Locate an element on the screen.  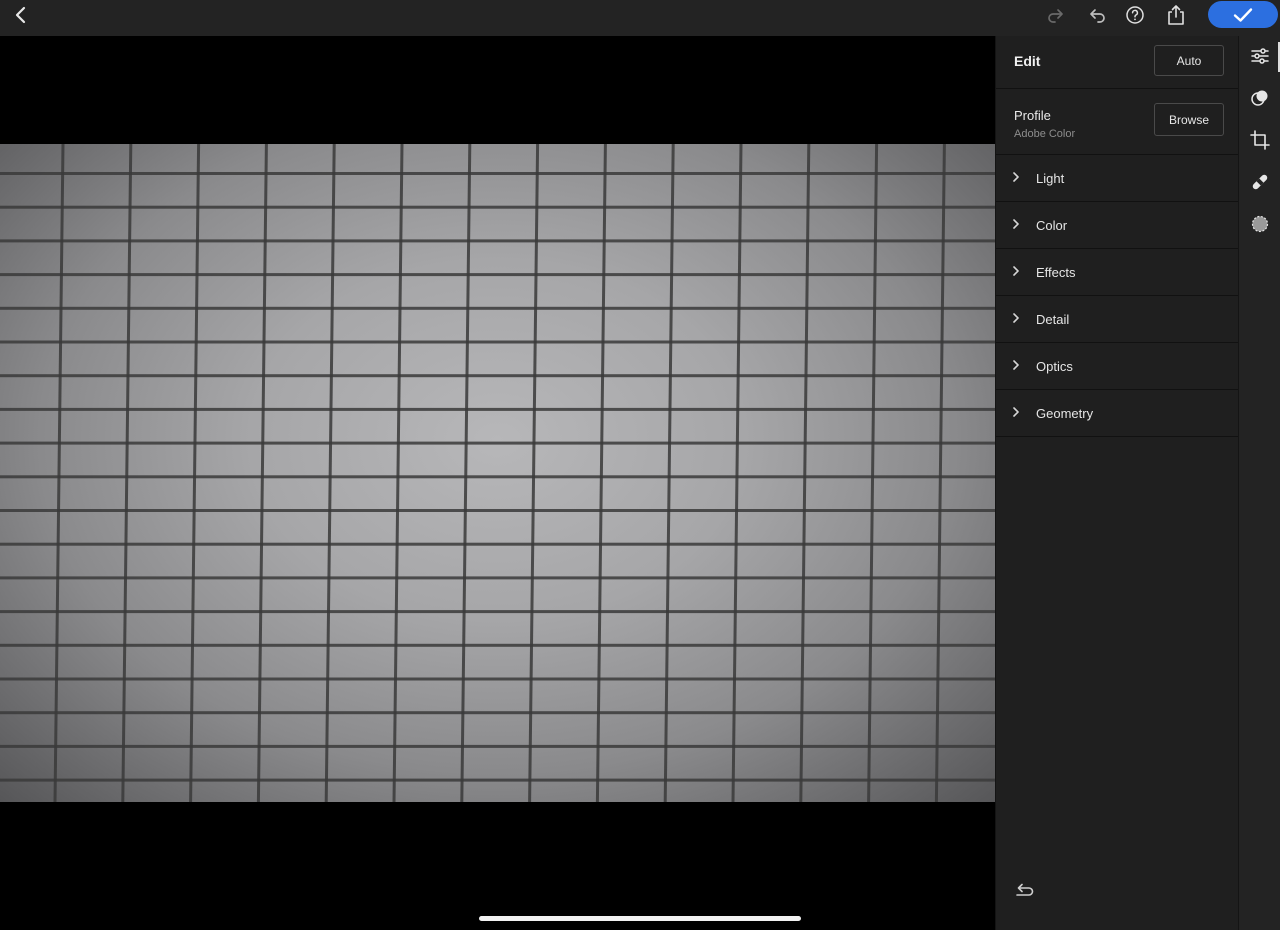
section-color: Color is located at coordinates (1117, 225).